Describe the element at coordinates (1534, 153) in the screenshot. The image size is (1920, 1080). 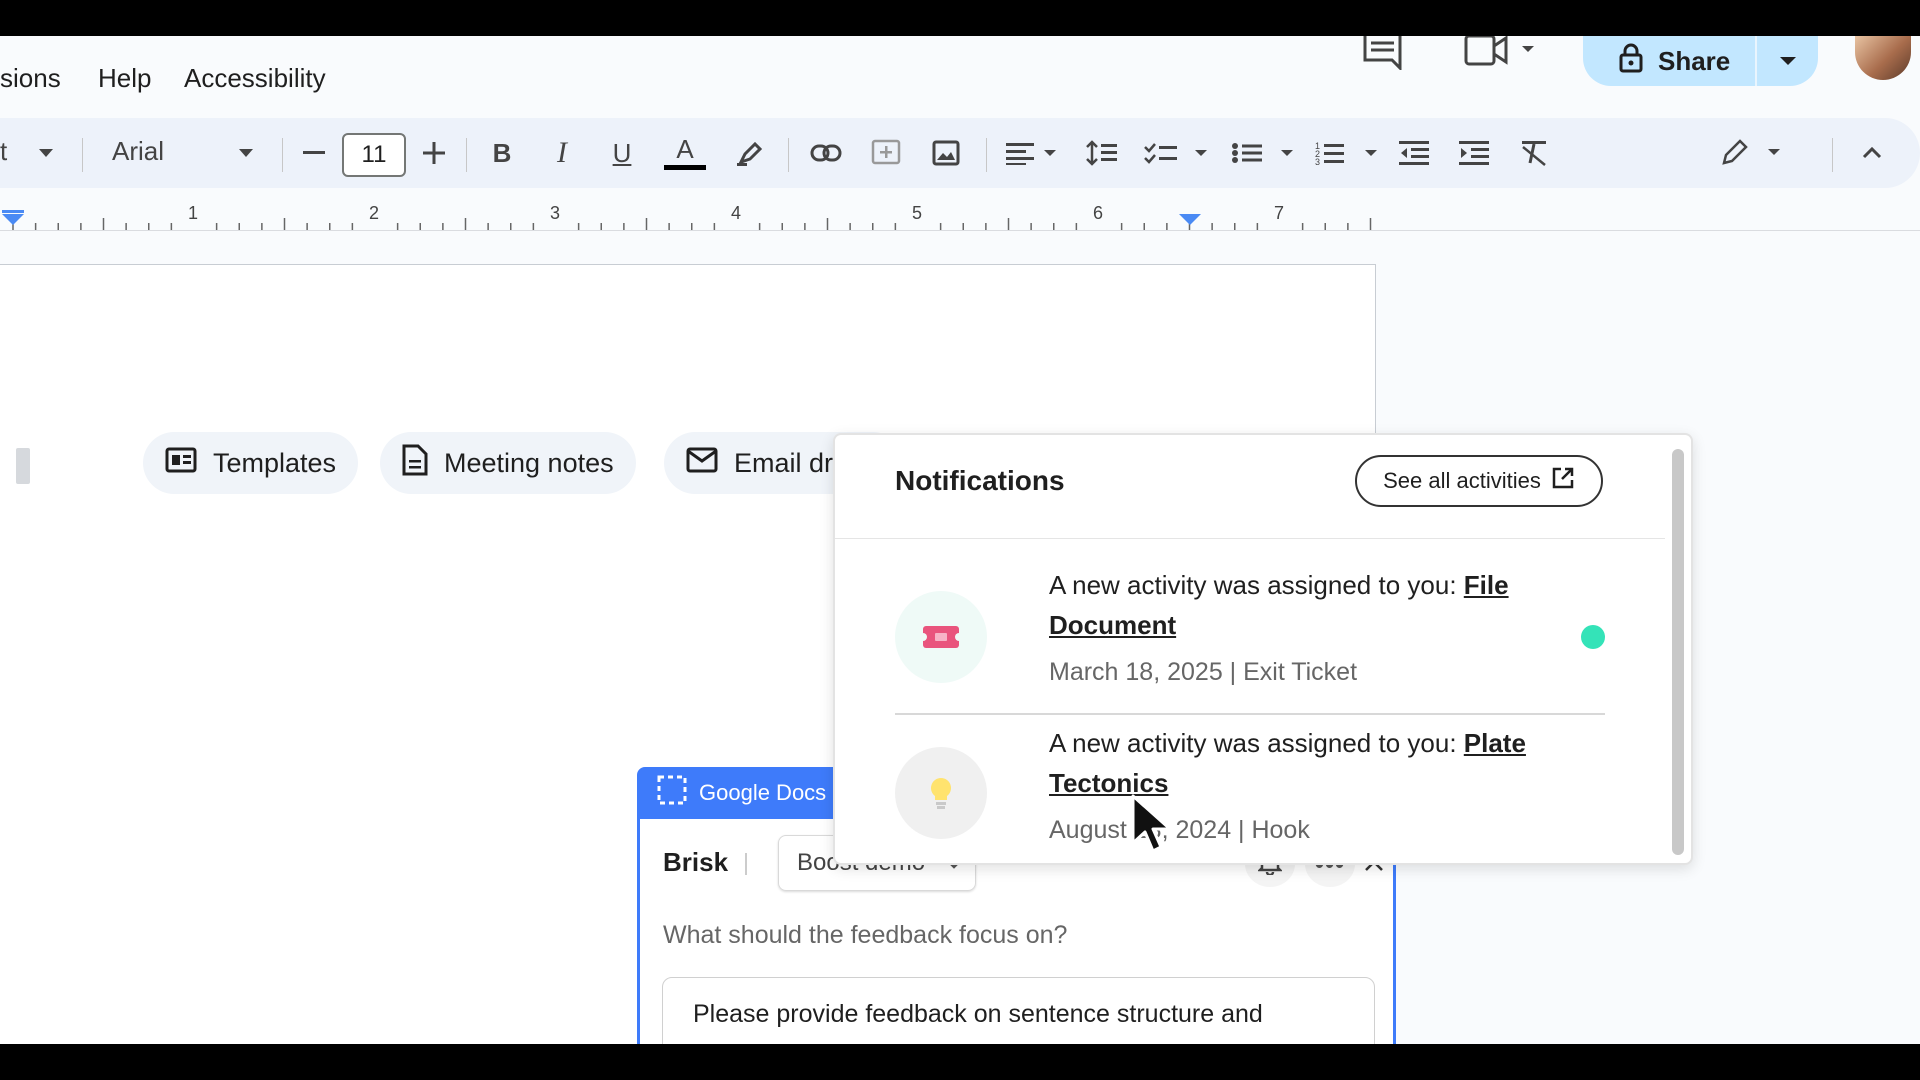
I see `clear-formatting-icon` at that location.